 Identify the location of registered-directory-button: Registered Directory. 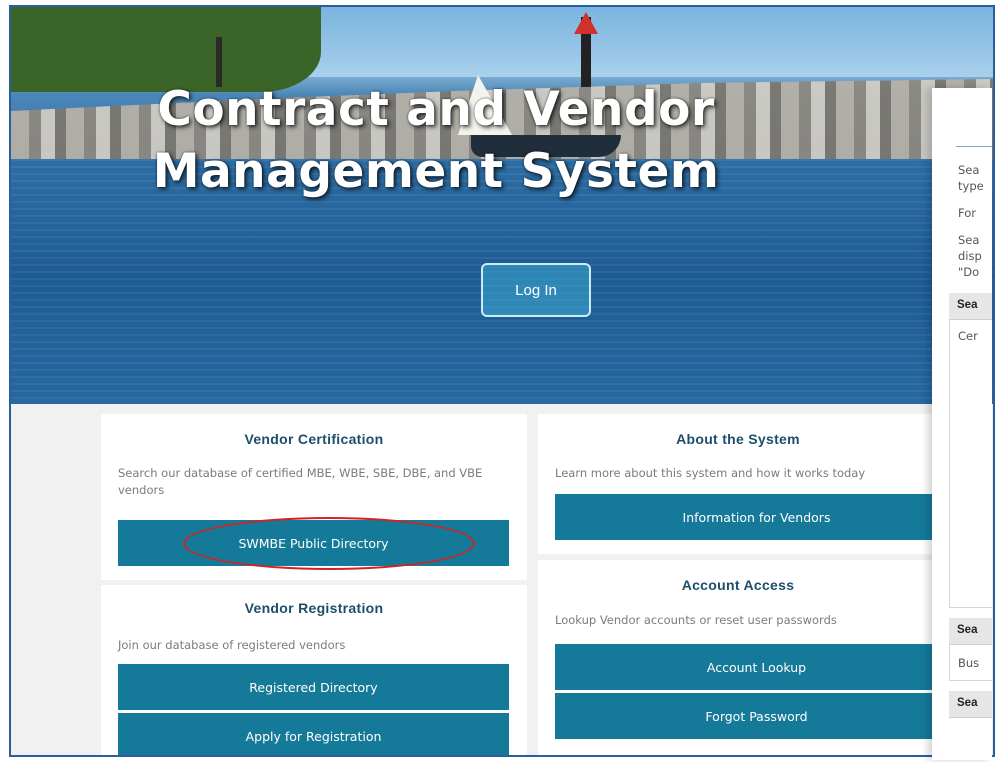
(313, 687).